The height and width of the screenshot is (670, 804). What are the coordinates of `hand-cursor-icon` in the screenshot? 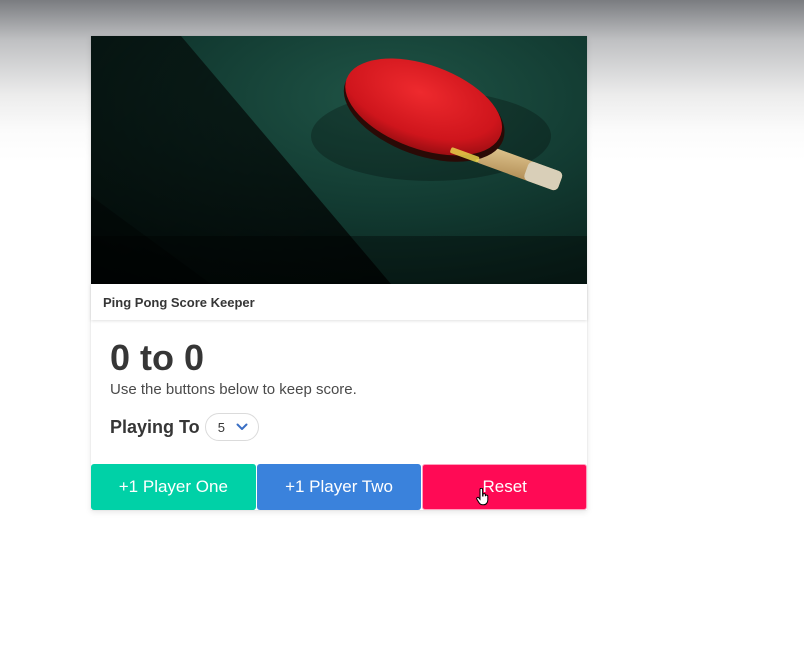 It's located at (482, 497).